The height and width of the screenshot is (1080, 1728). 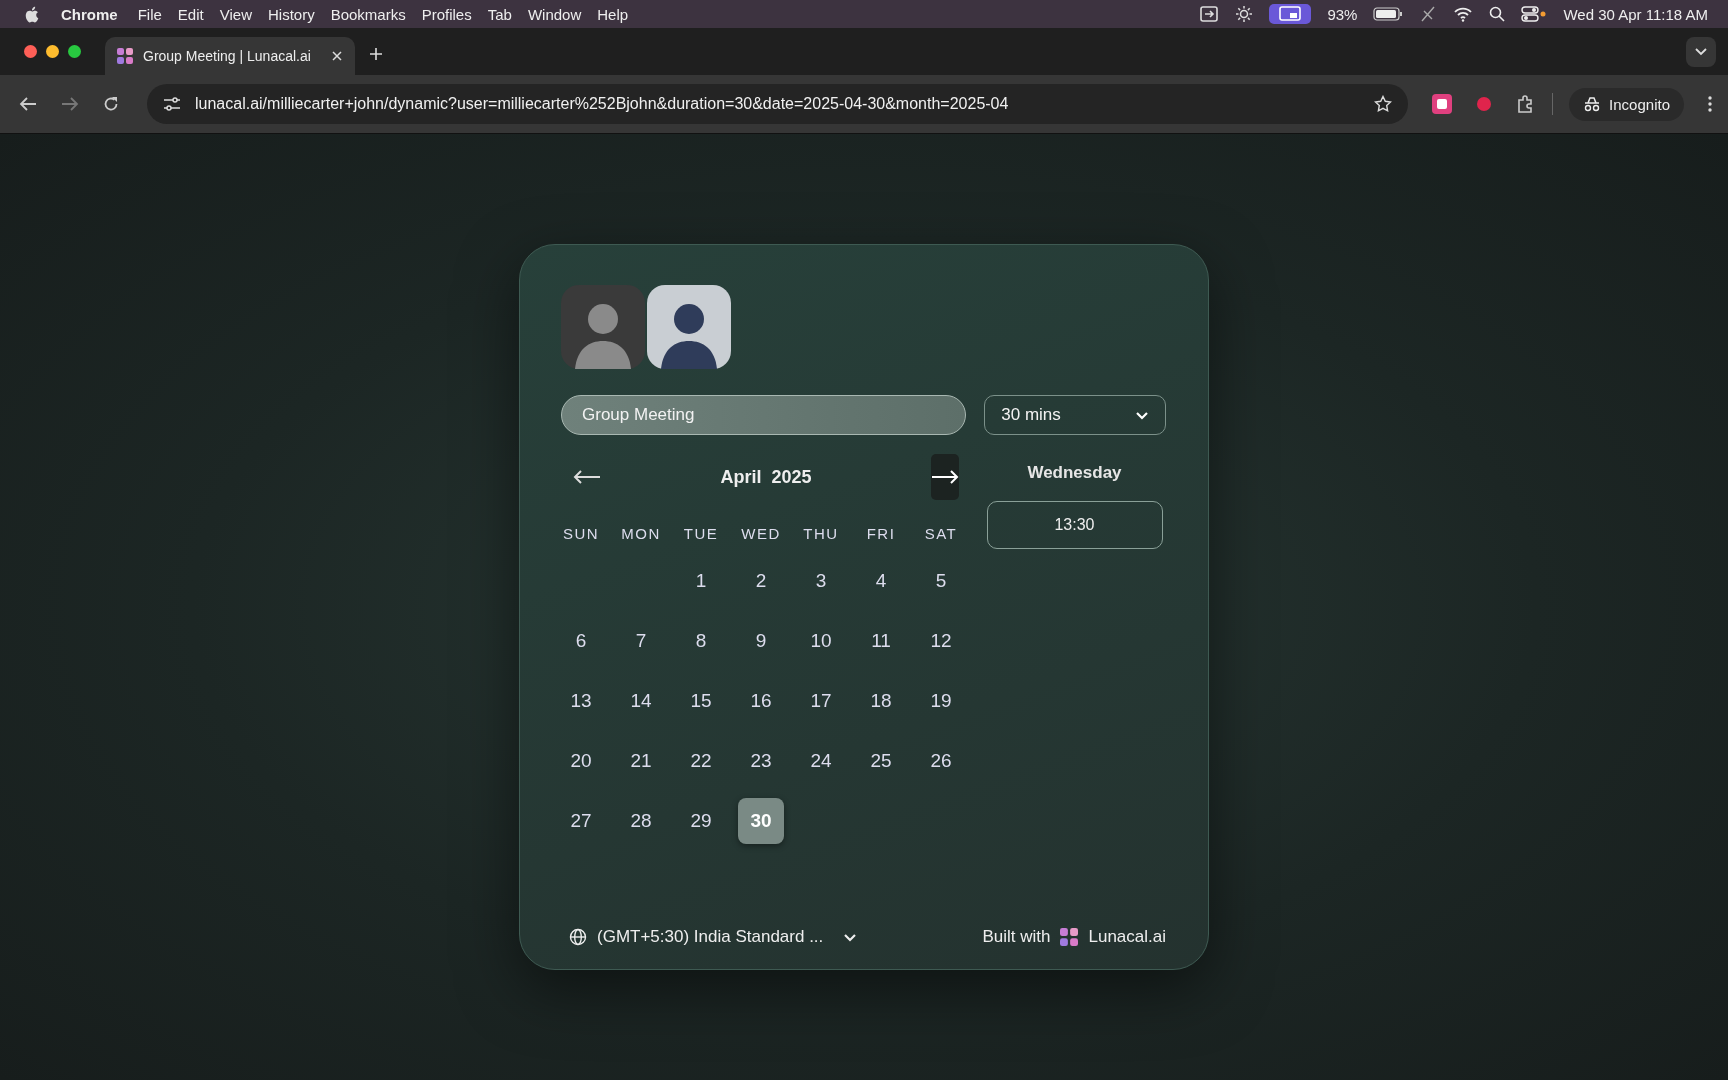 I want to click on address-bar: lunacal.ai/milliecarter+john/dynamic?user=milliecarter%252Bjohn&duration=30&date=2025-04-30&month=2025-04, so click(x=778, y=104).